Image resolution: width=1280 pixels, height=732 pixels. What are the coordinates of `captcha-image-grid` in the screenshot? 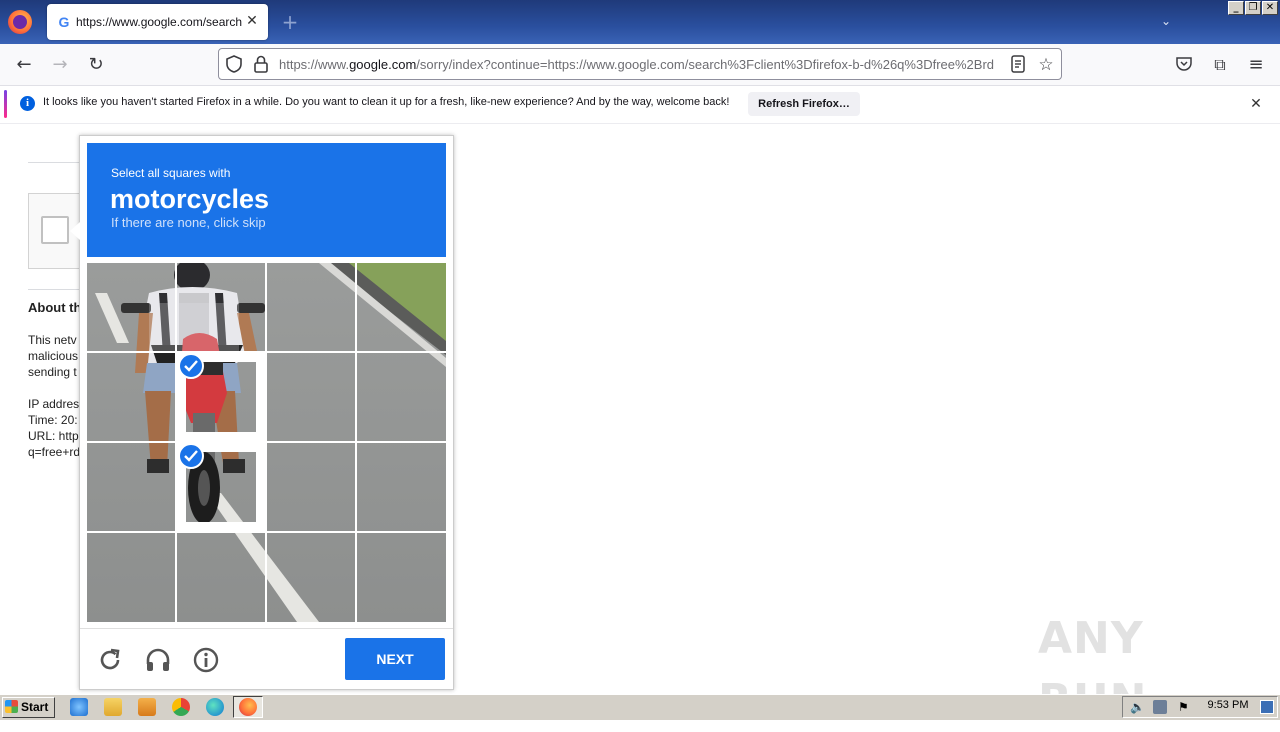 It's located at (266, 442).